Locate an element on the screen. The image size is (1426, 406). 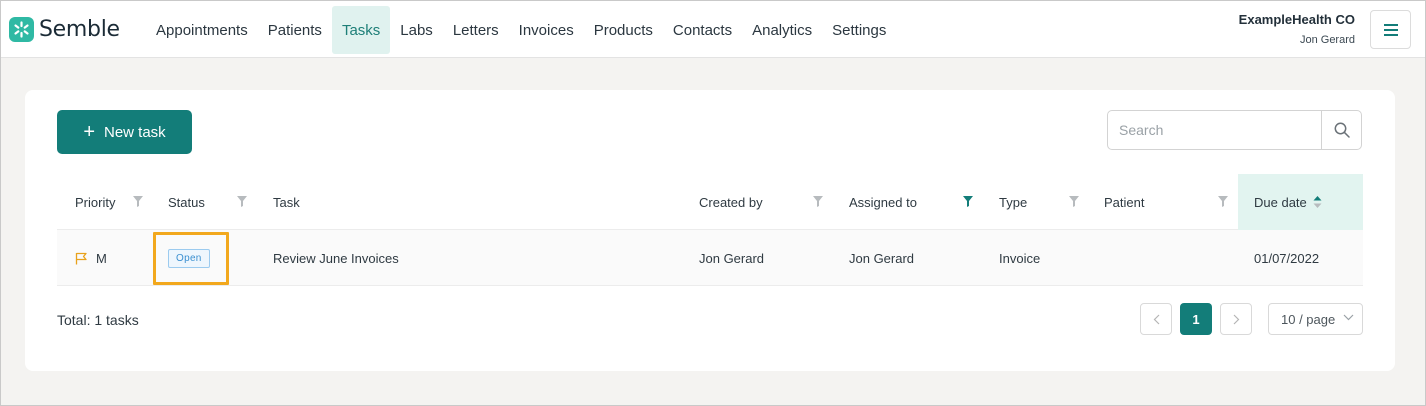
column-header-patient: Patient is located at coordinates (1124, 202).